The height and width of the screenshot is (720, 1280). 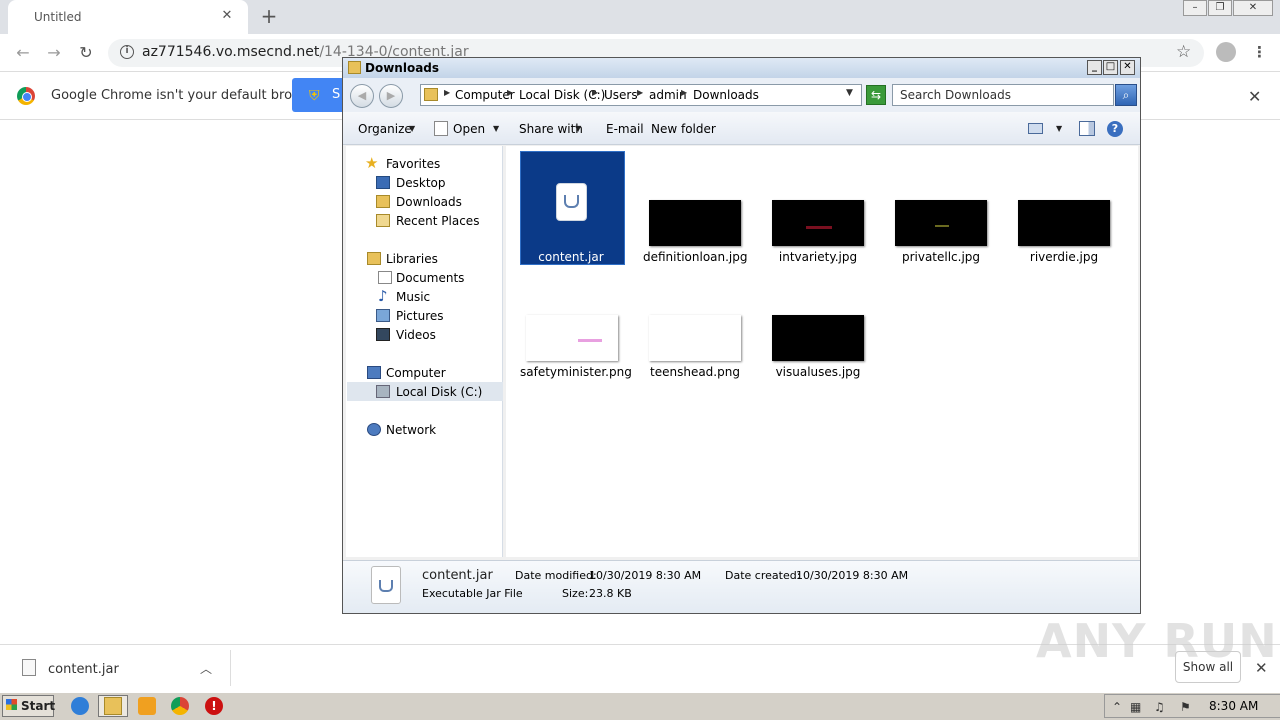 I want to click on file-icon, so click(x=29, y=667).